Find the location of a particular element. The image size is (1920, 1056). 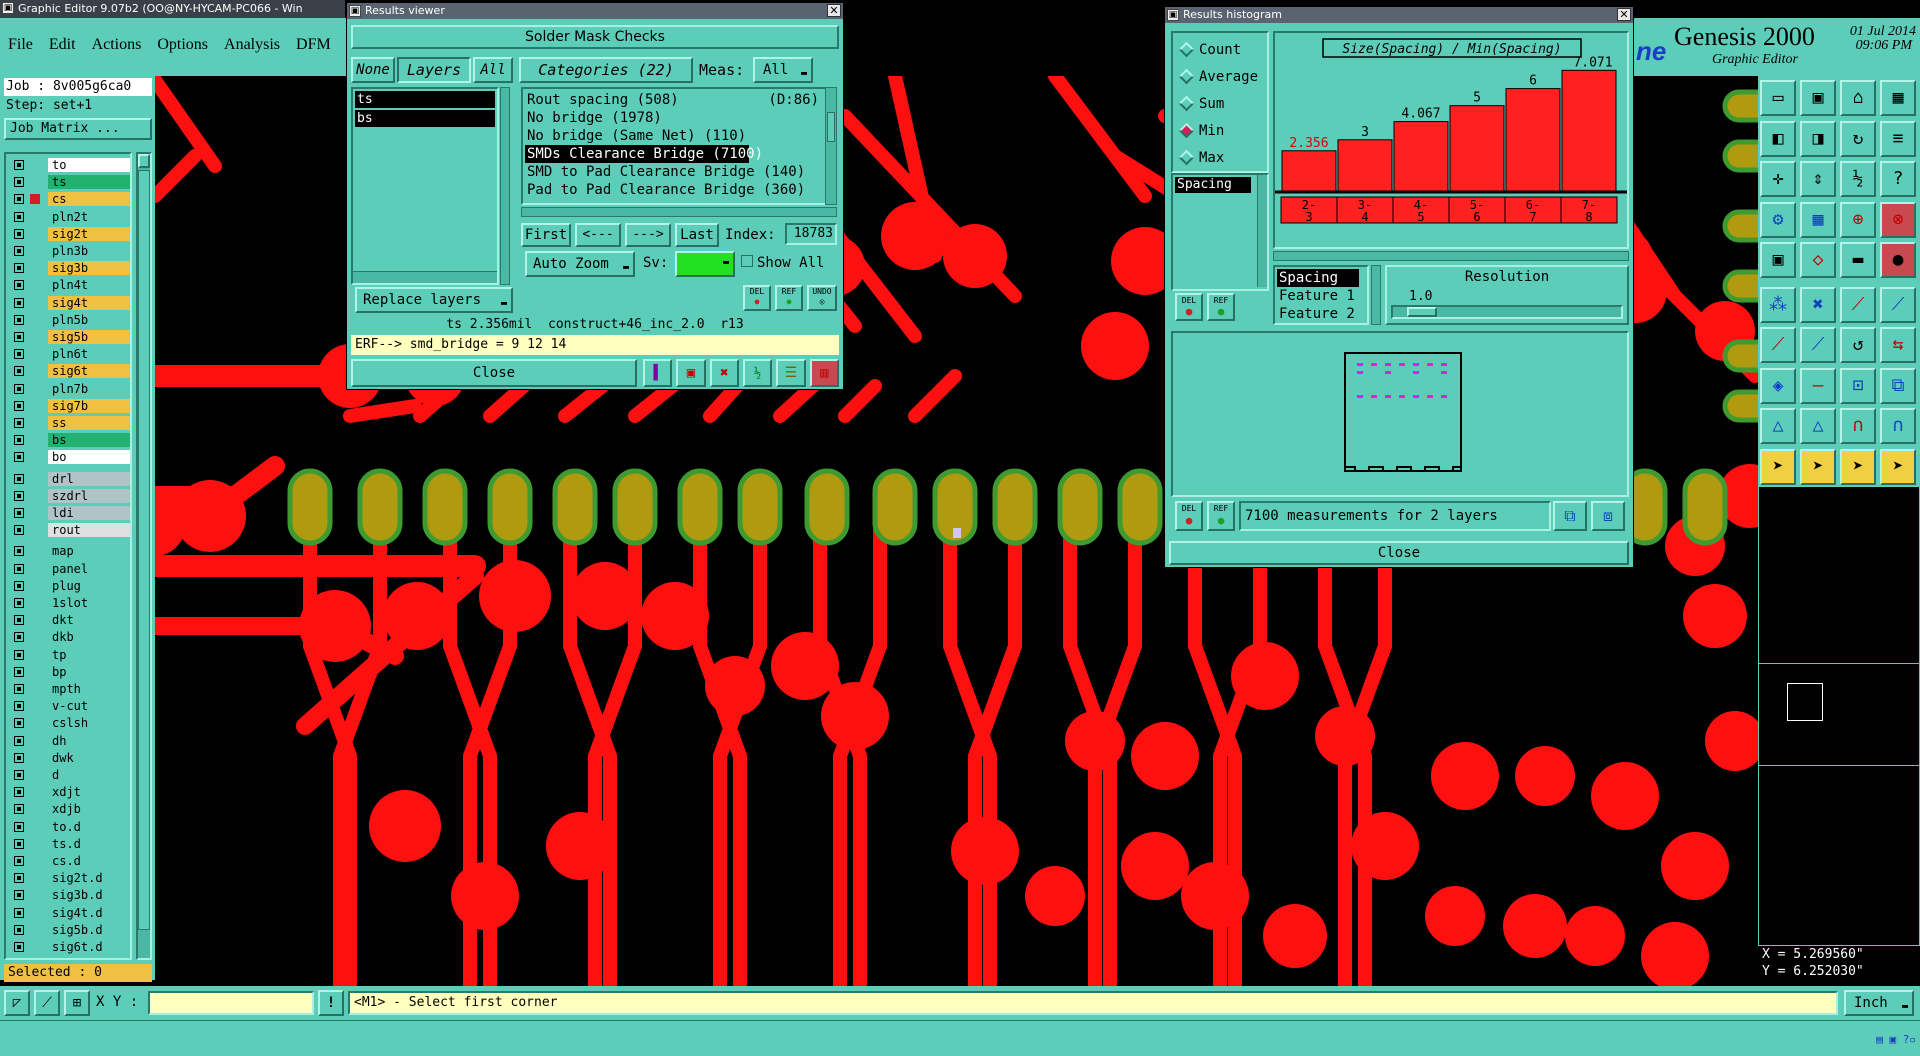

category-item: No bridge (1978) is located at coordinates (673, 118).